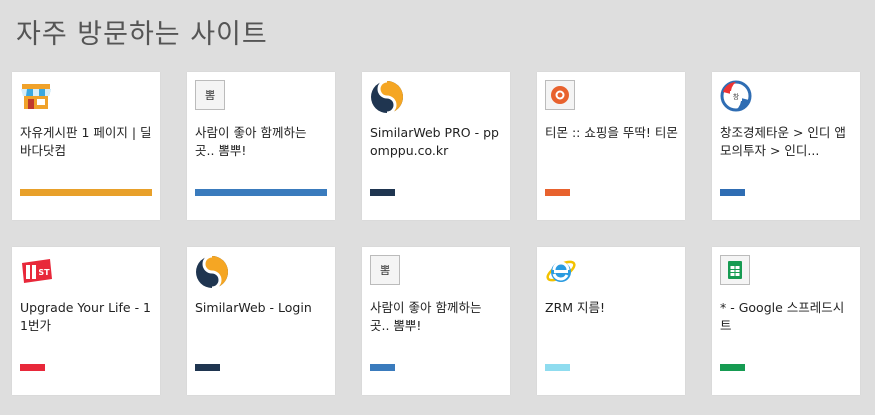  I want to click on tile-label: Upgrade Your Life - 11번가, so click(86, 316).